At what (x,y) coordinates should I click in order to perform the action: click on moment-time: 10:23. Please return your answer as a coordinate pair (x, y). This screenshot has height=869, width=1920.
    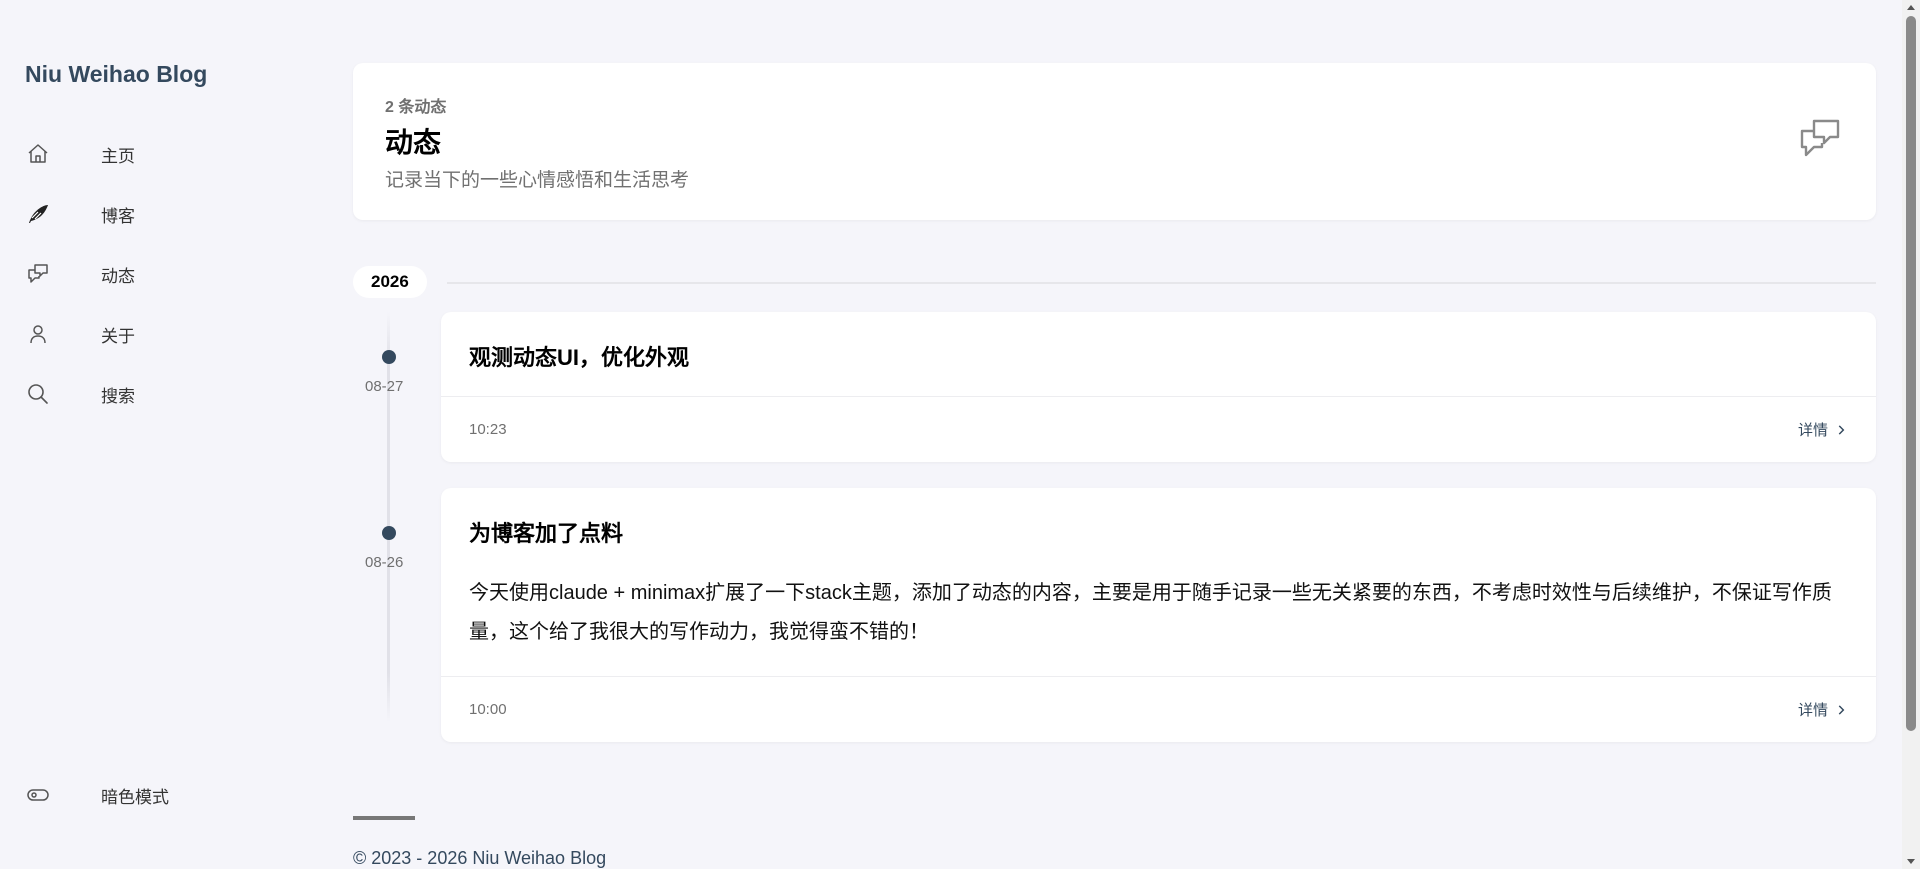
    Looking at the image, I should click on (488, 429).